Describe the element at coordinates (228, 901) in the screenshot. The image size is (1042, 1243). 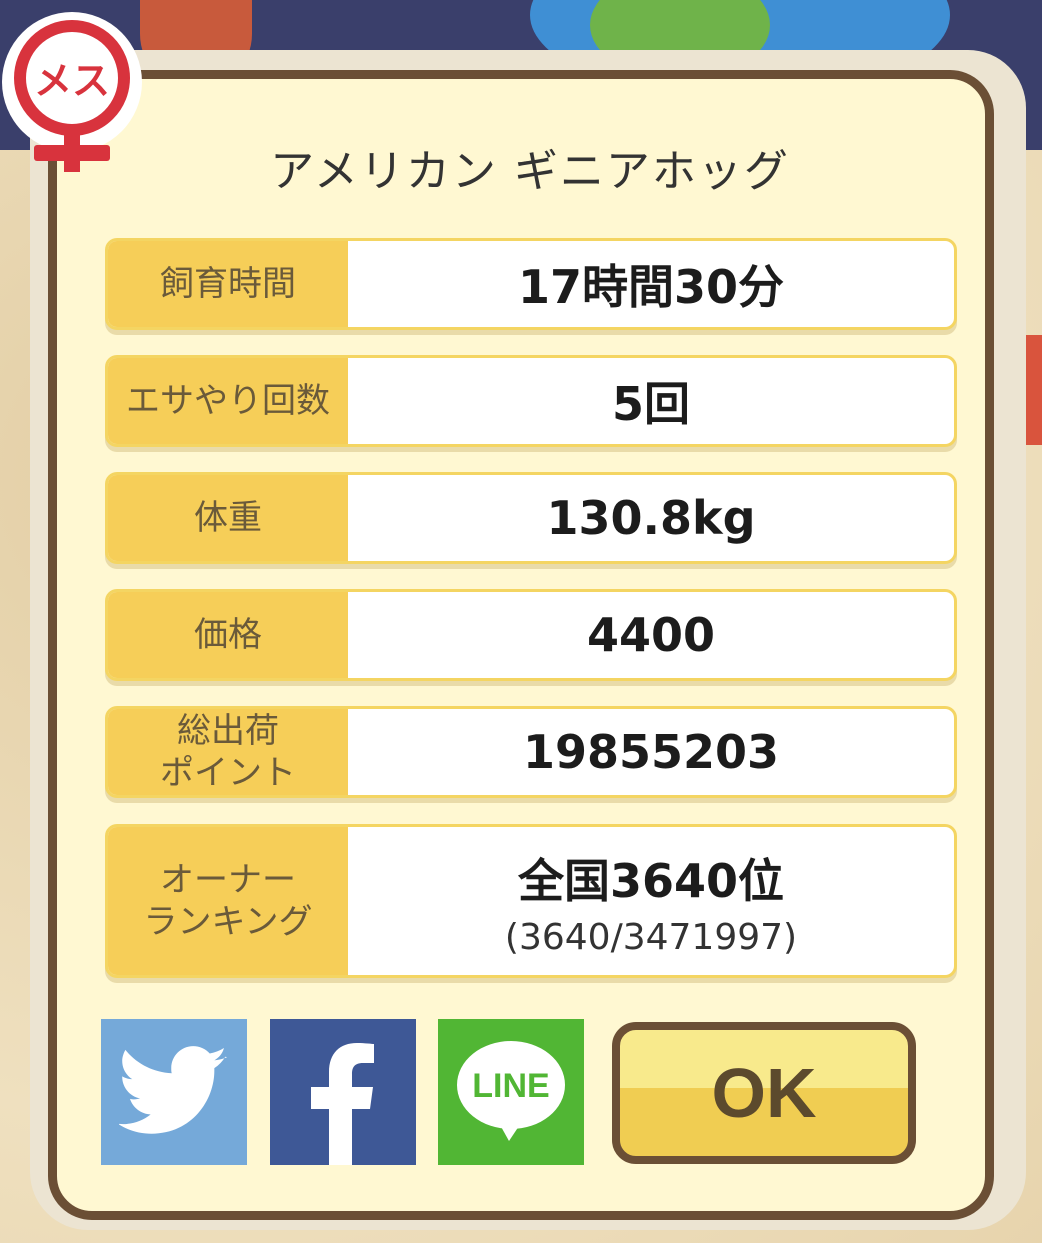
I see `stat-label: オーナー ランキング` at that location.